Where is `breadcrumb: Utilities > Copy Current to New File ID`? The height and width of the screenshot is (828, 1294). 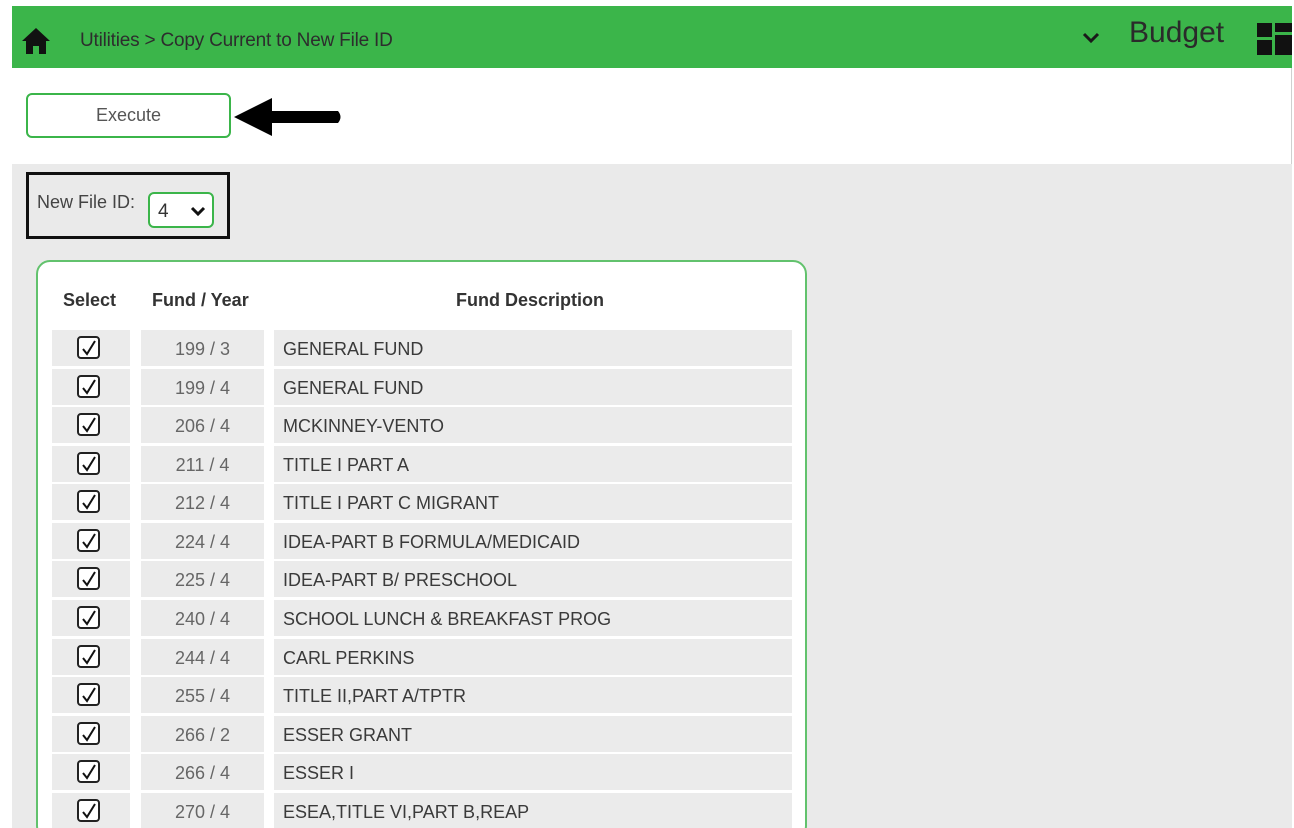 breadcrumb: Utilities > Copy Current to New File ID is located at coordinates (236, 40).